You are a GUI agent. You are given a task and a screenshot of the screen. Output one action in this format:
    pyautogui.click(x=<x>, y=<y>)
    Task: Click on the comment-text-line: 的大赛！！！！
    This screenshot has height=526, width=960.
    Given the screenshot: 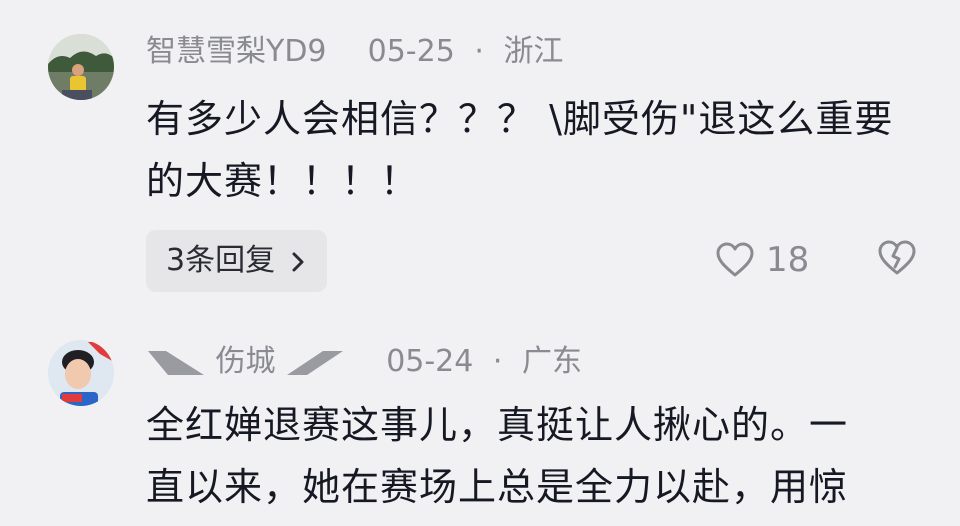 What is the action you would take?
    pyautogui.click(x=283, y=181)
    